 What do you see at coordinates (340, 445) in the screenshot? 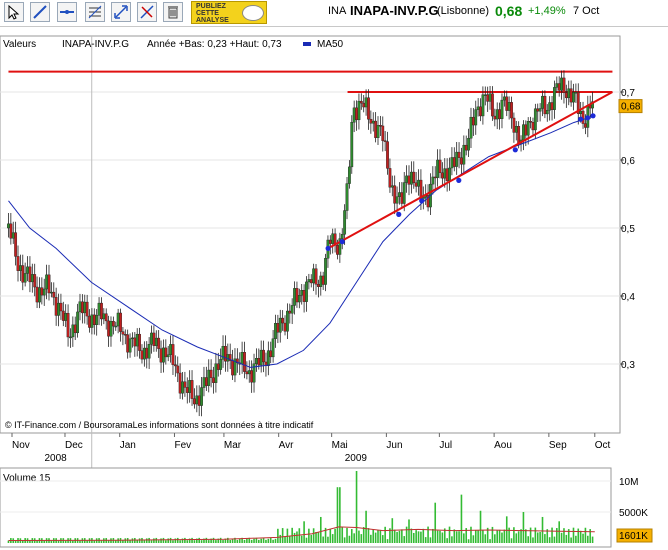
I see `month-label: Mai` at bounding box center [340, 445].